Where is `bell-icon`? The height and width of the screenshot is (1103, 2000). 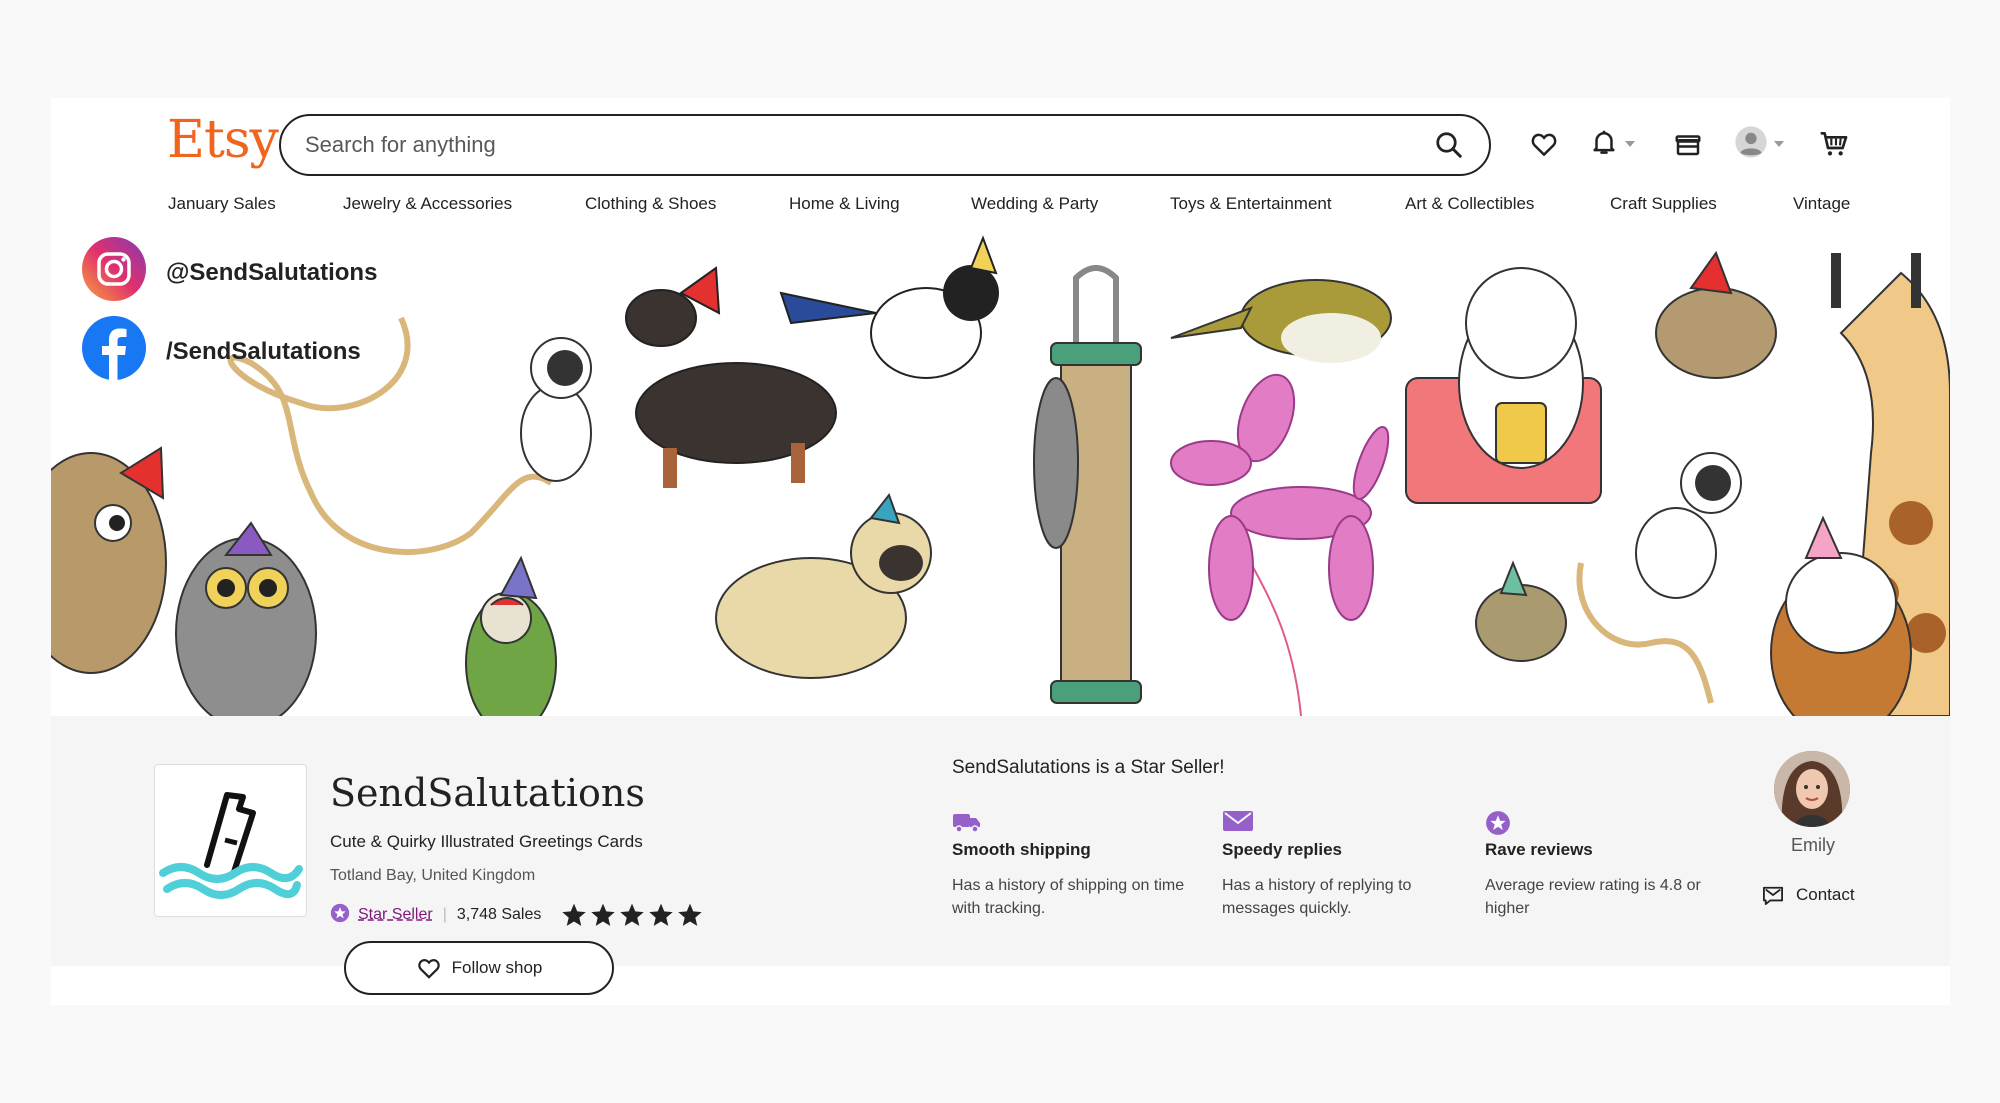
bell-icon is located at coordinates (1604, 144).